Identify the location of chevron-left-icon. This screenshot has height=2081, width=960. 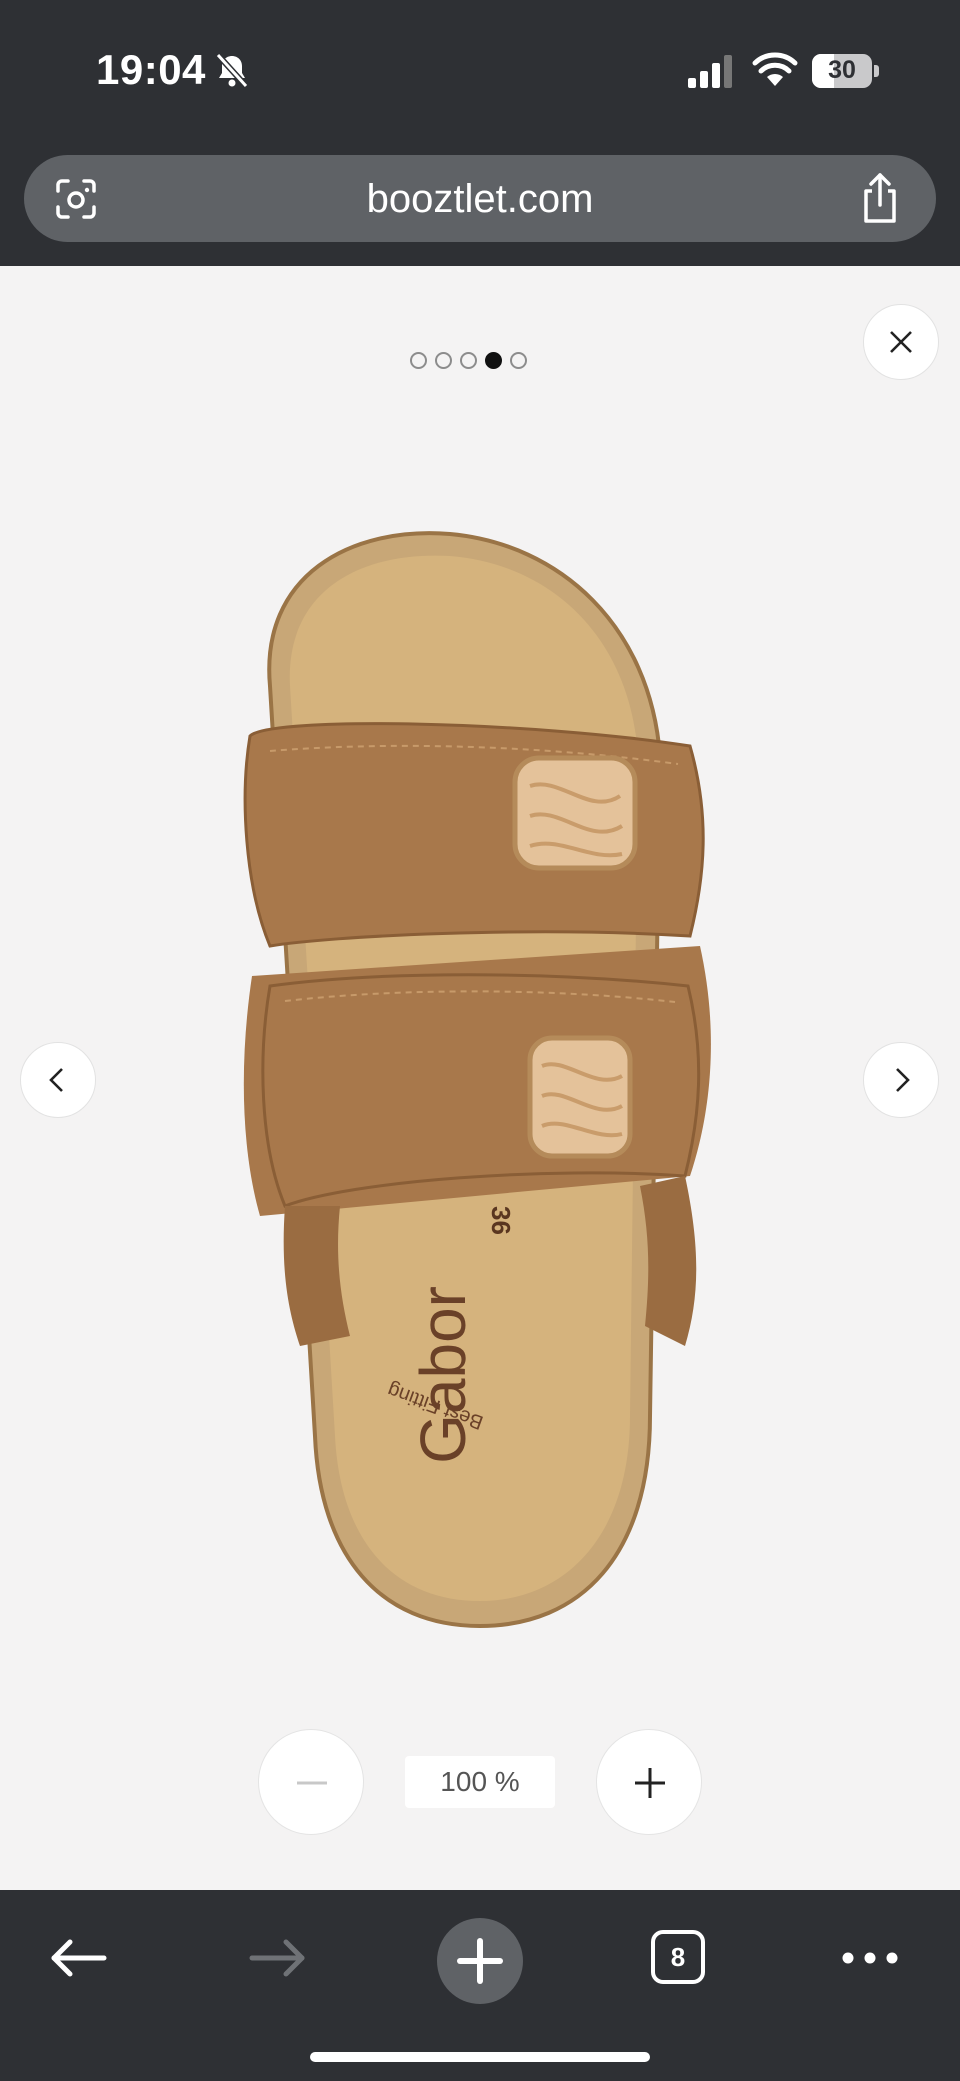
(56, 1080).